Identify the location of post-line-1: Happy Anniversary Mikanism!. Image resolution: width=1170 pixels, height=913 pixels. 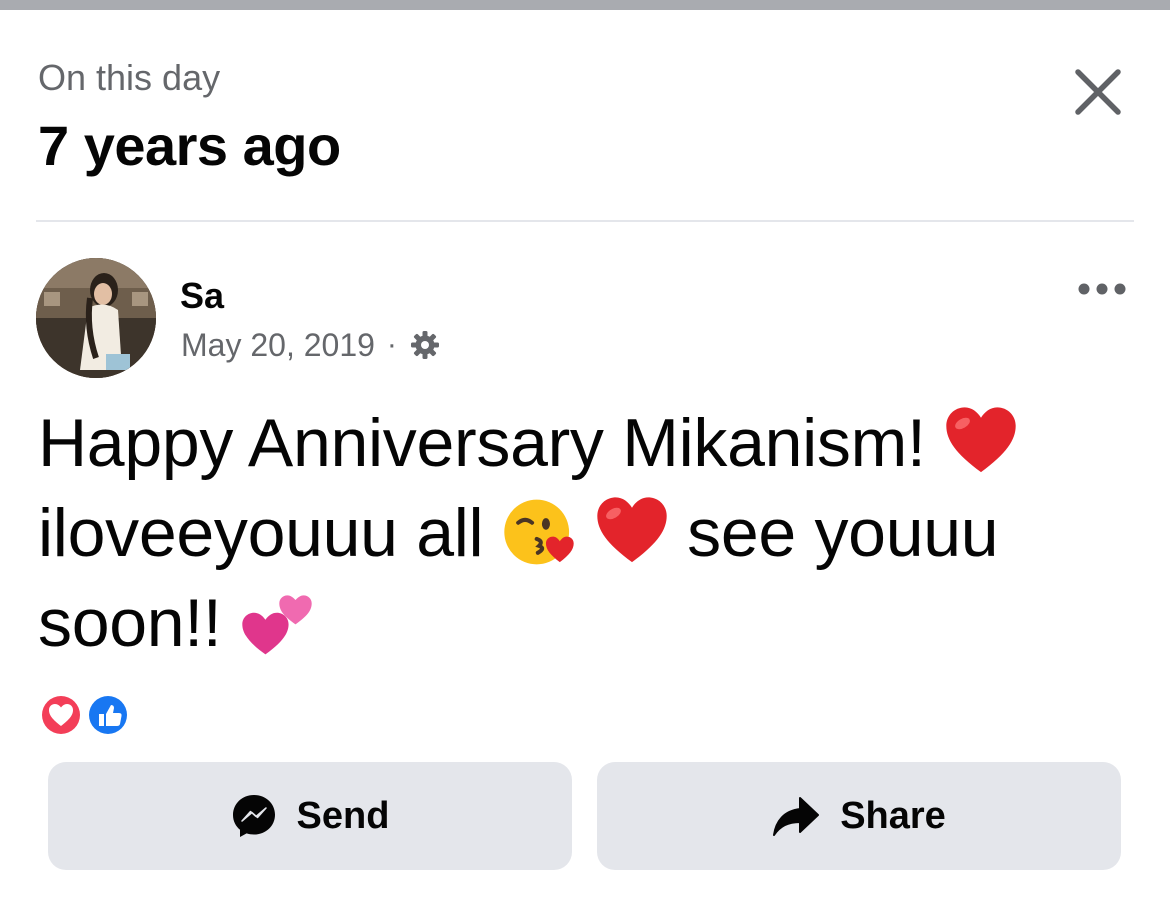
(588, 443).